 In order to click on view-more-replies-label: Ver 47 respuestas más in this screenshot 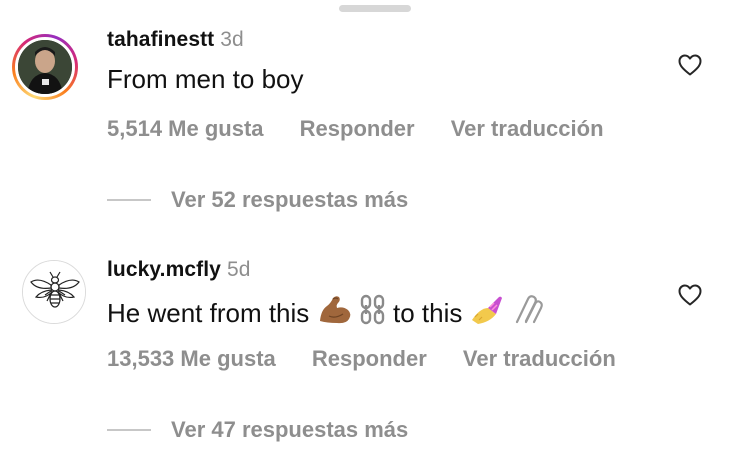, I will do `click(289, 430)`.